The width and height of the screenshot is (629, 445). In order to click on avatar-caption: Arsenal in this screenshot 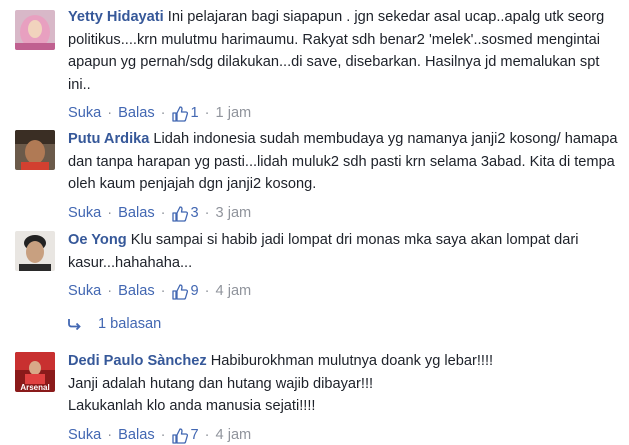, I will do `click(34, 387)`.